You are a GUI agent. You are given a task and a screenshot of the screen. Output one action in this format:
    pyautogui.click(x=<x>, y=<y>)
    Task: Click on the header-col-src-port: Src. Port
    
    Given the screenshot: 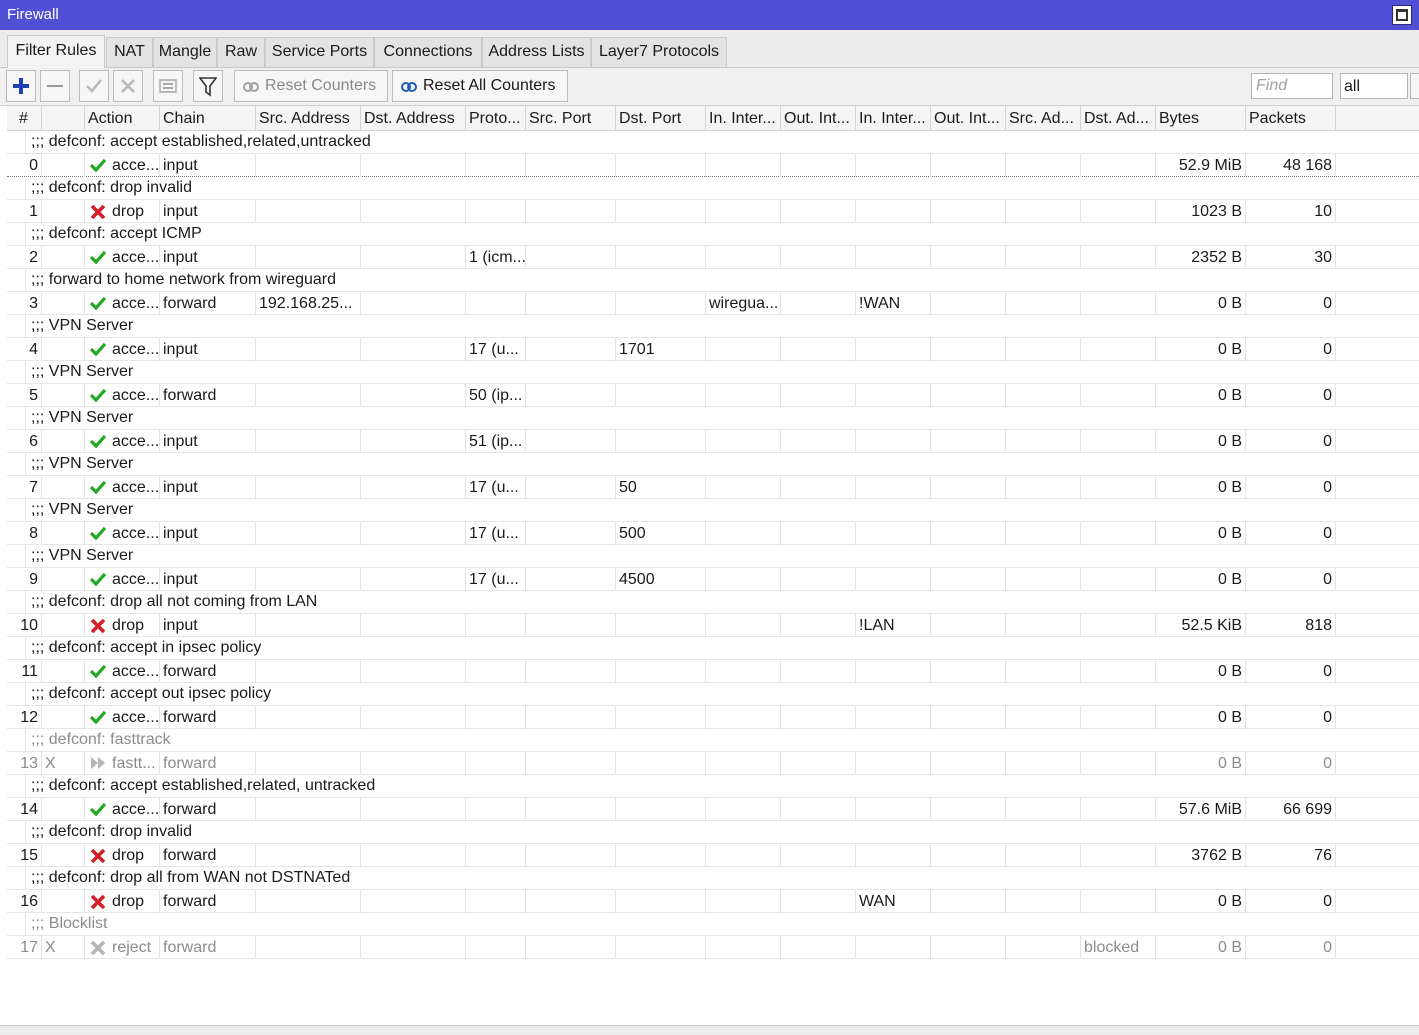 What is the action you would take?
    pyautogui.click(x=571, y=118)
    